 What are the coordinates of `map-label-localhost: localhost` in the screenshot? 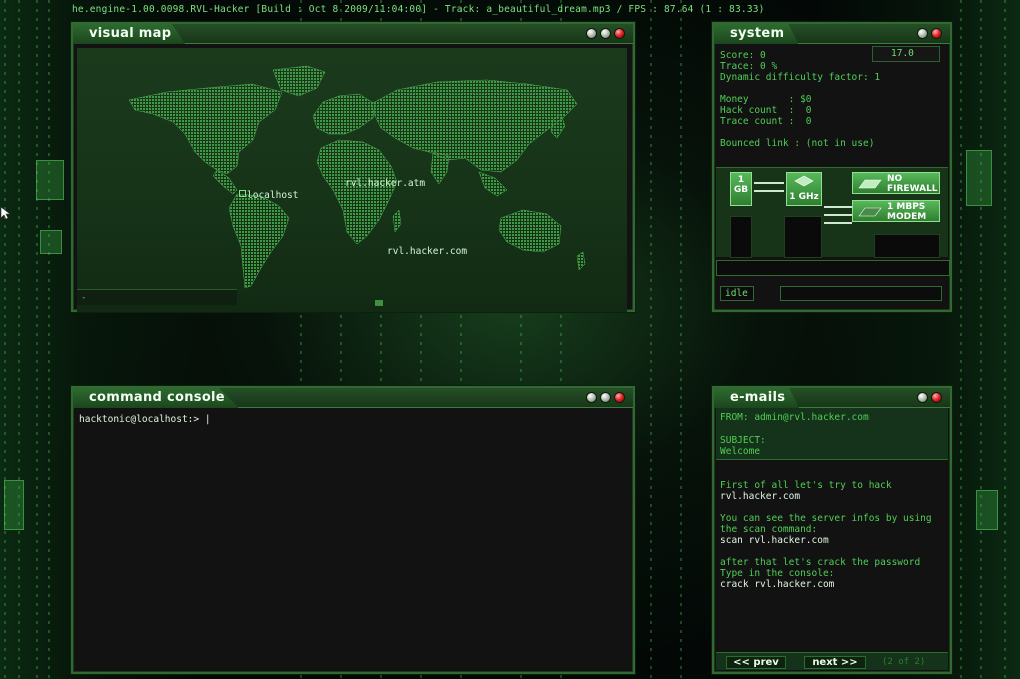 It's located at (272, 195).